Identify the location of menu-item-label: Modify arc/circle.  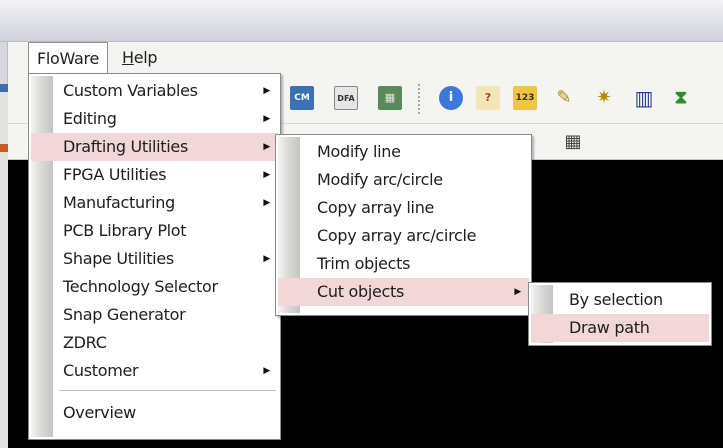
(380, 179).